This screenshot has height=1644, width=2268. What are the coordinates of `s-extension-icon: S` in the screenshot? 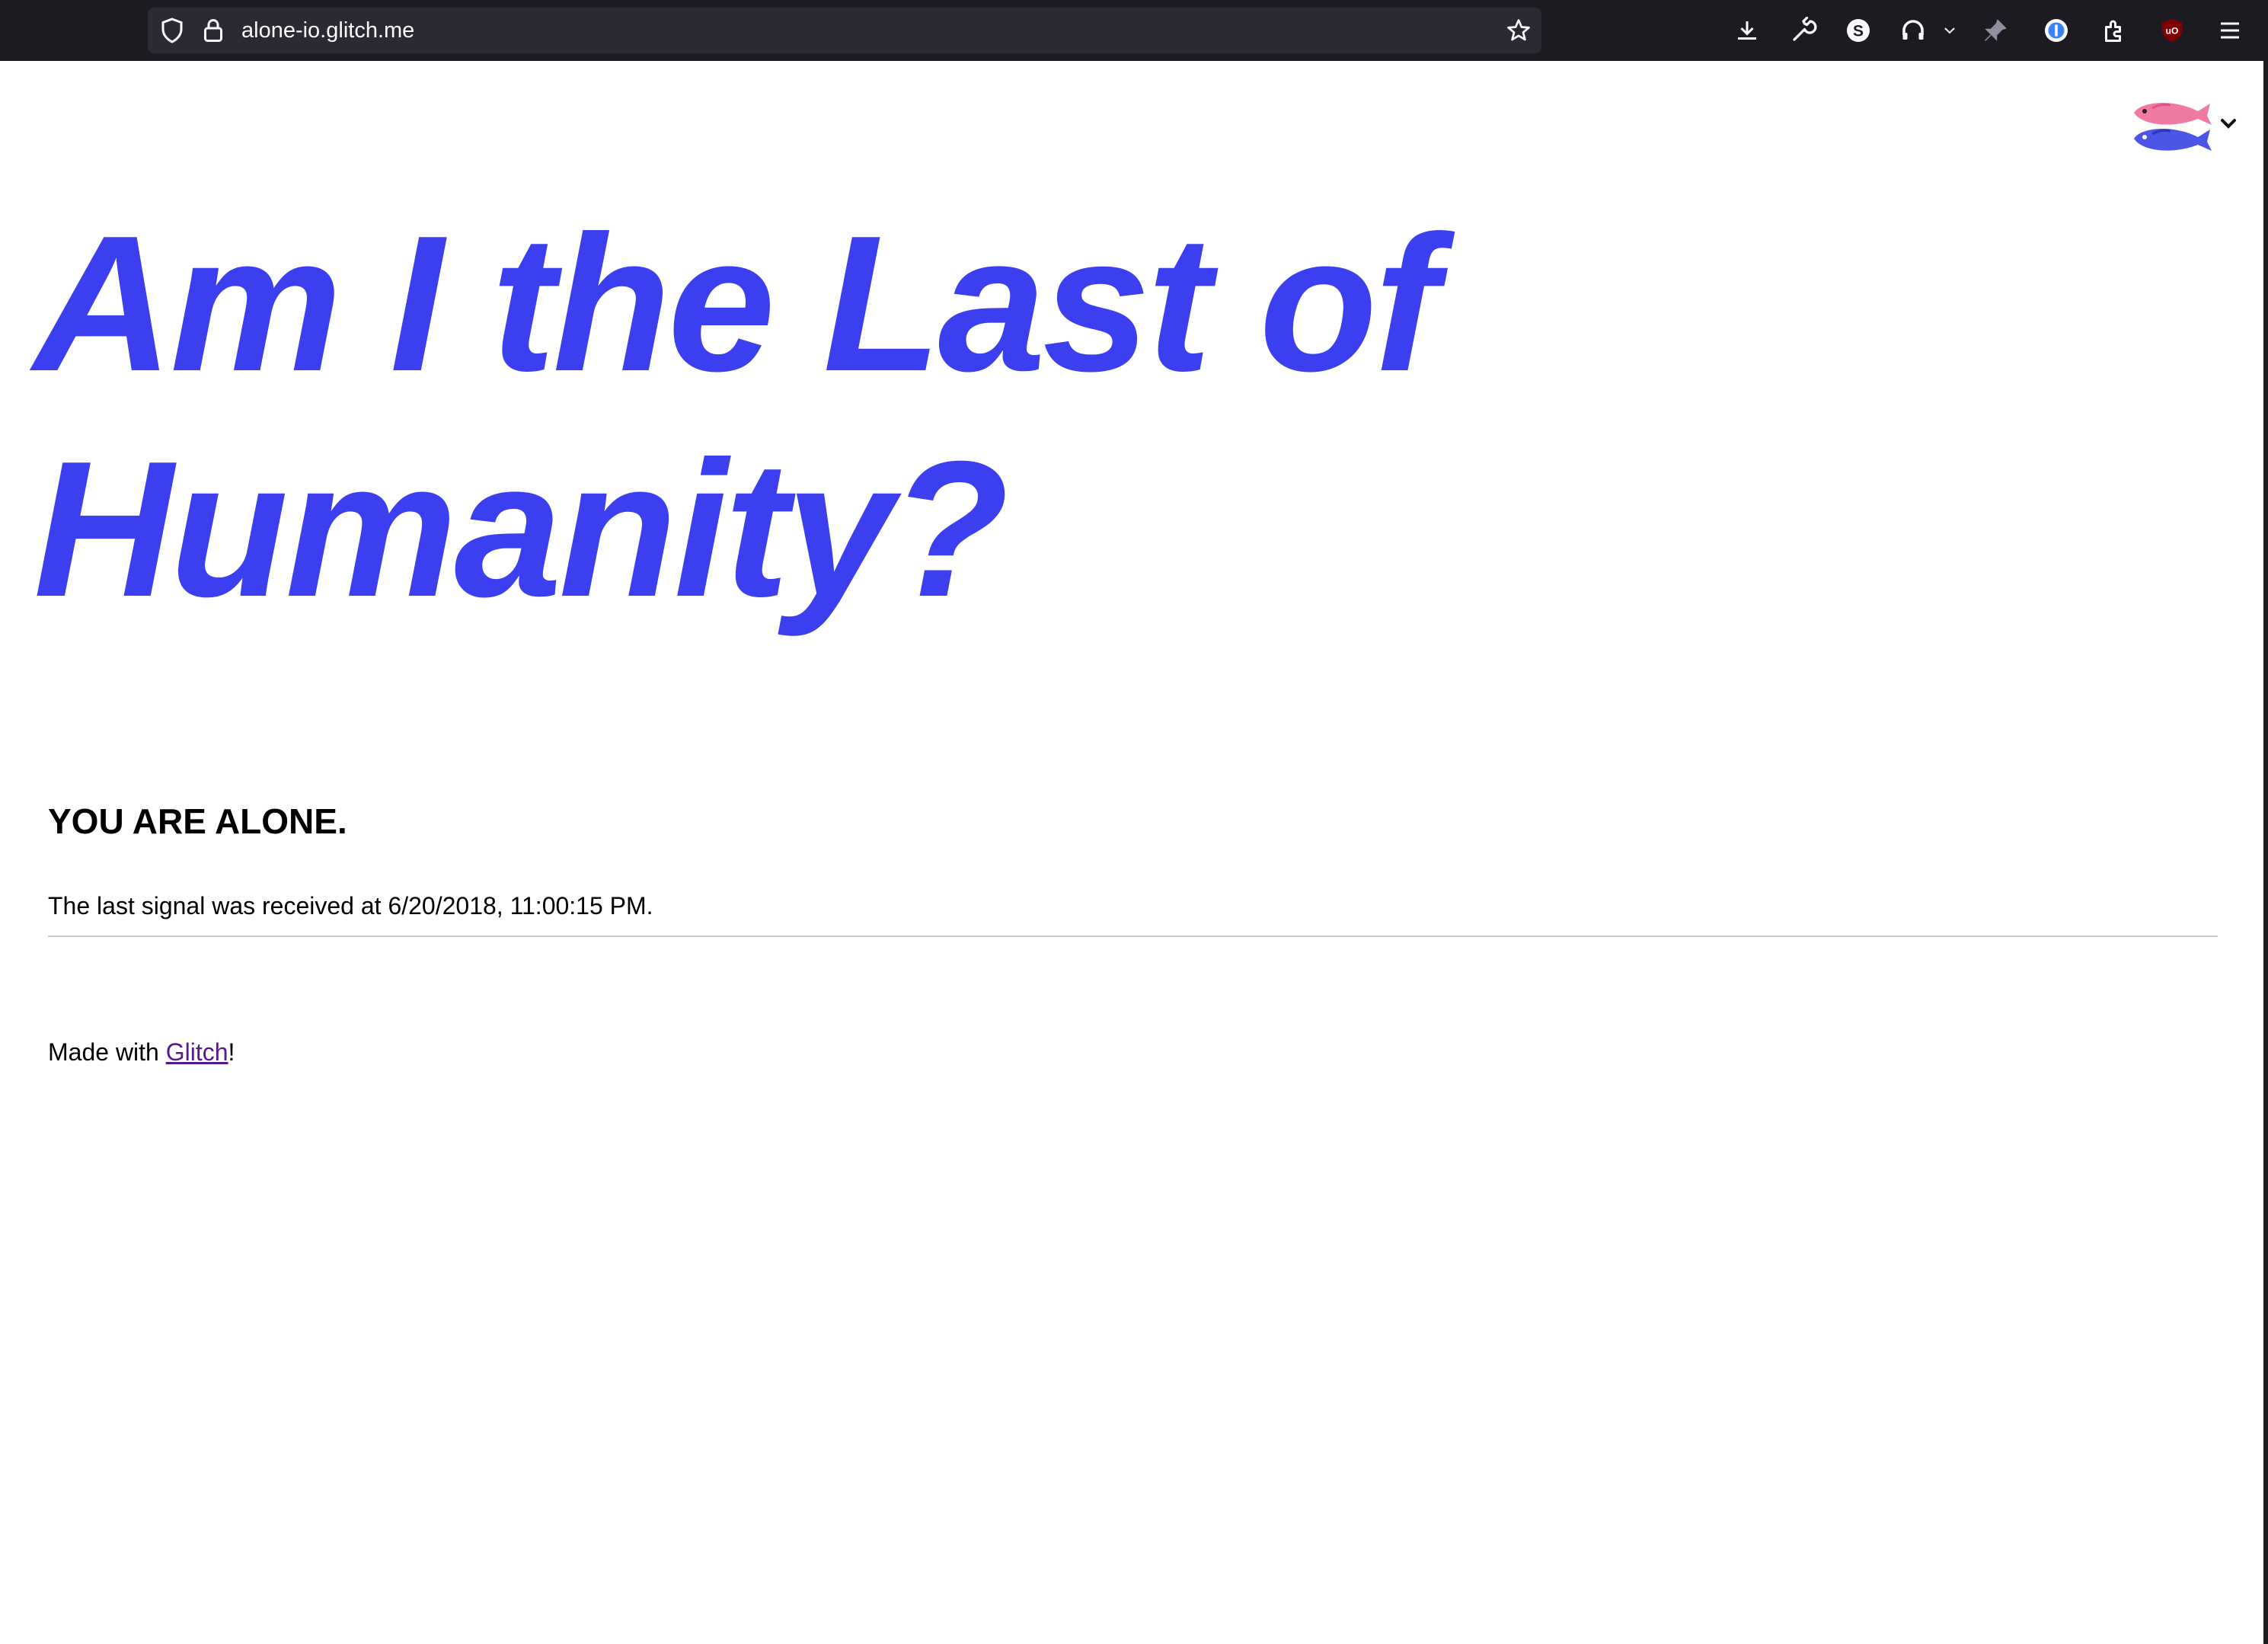 It's located at (1858, 30).